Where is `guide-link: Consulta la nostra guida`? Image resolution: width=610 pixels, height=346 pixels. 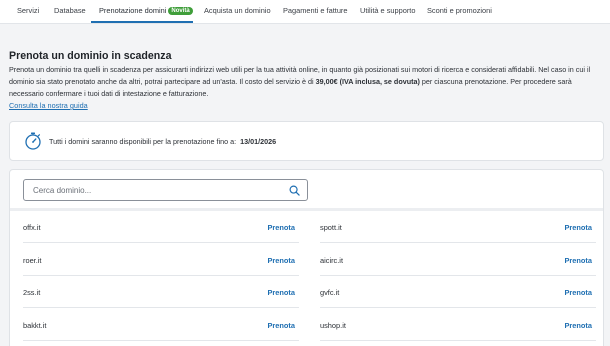
guide-link: Consulta la nostra guida is located at coordinates (48, 105).